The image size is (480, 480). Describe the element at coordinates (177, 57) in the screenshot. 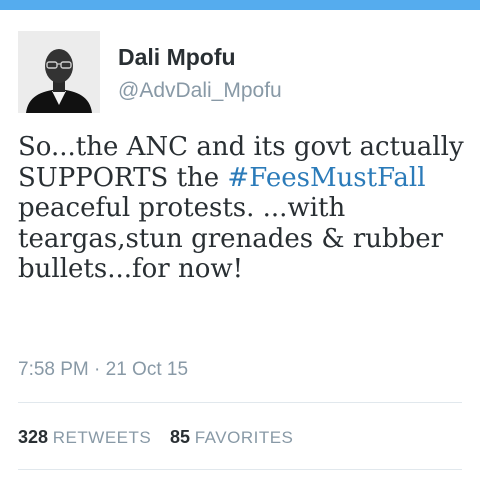

I see `author-name: Dali Mpofu` at that location.